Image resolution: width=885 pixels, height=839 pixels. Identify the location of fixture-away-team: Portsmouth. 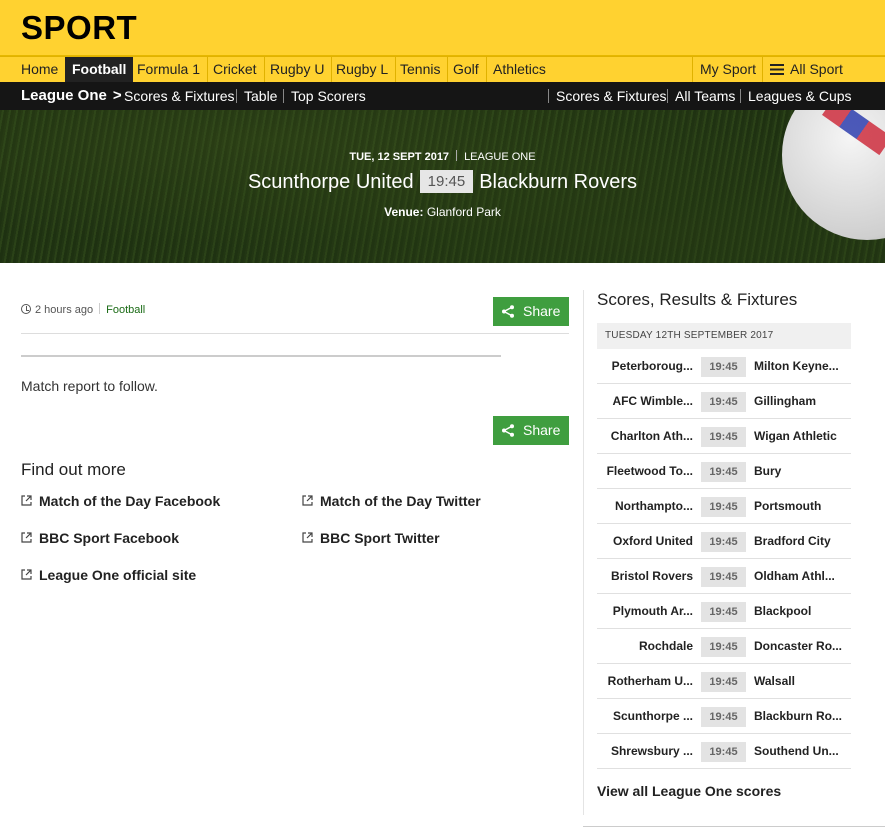
(788, 506).